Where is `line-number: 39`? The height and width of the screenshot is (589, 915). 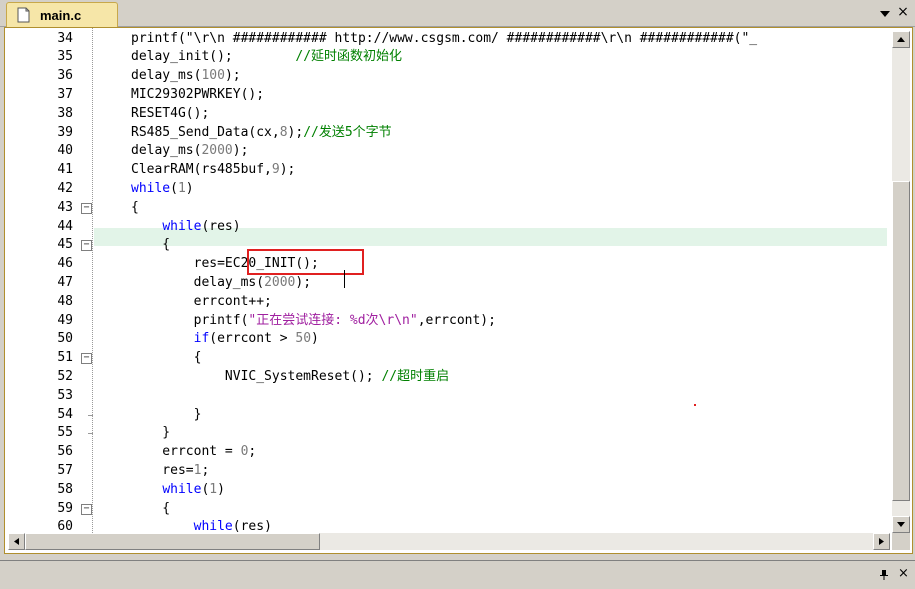 line-number: 39 is located at coordinates (65, 132).